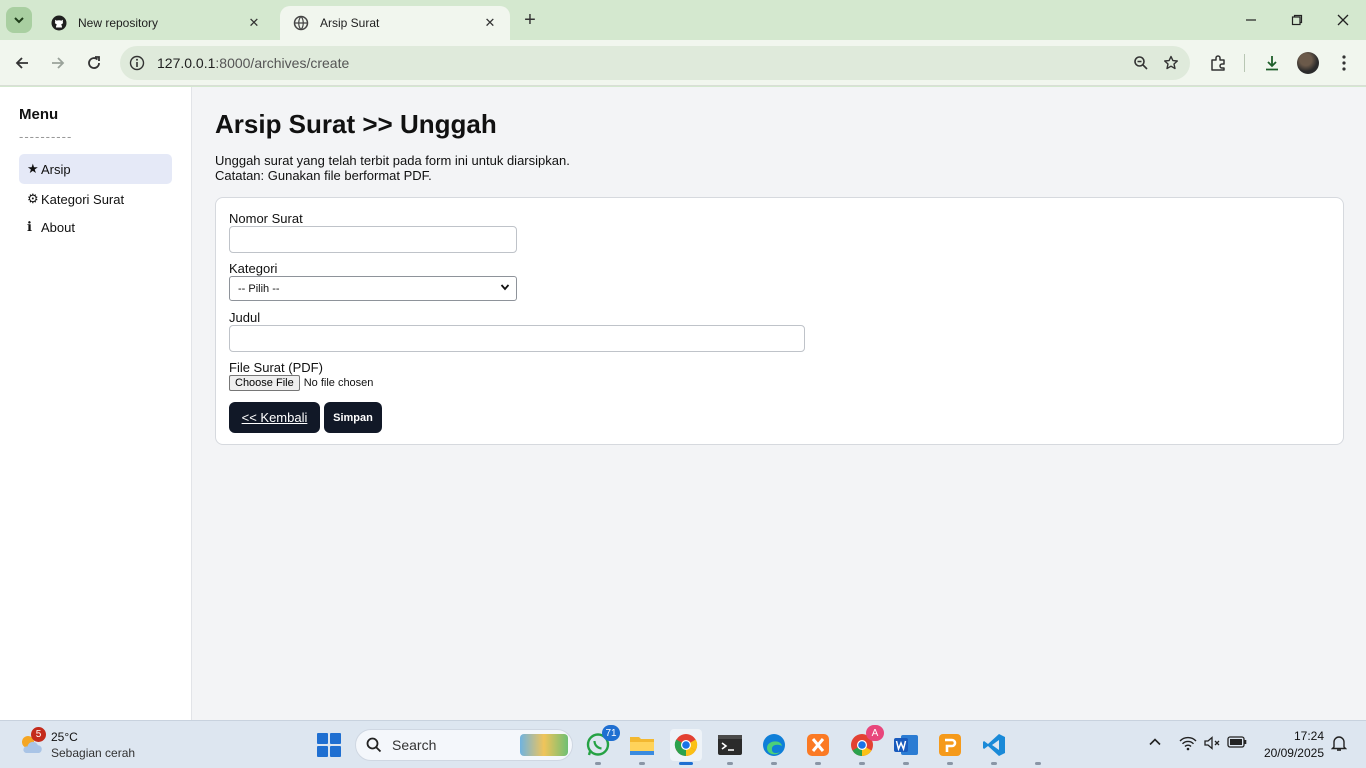  Describe the element at coordinates (1038, 747) in the screenshot. I see `hidden-app` at that location.